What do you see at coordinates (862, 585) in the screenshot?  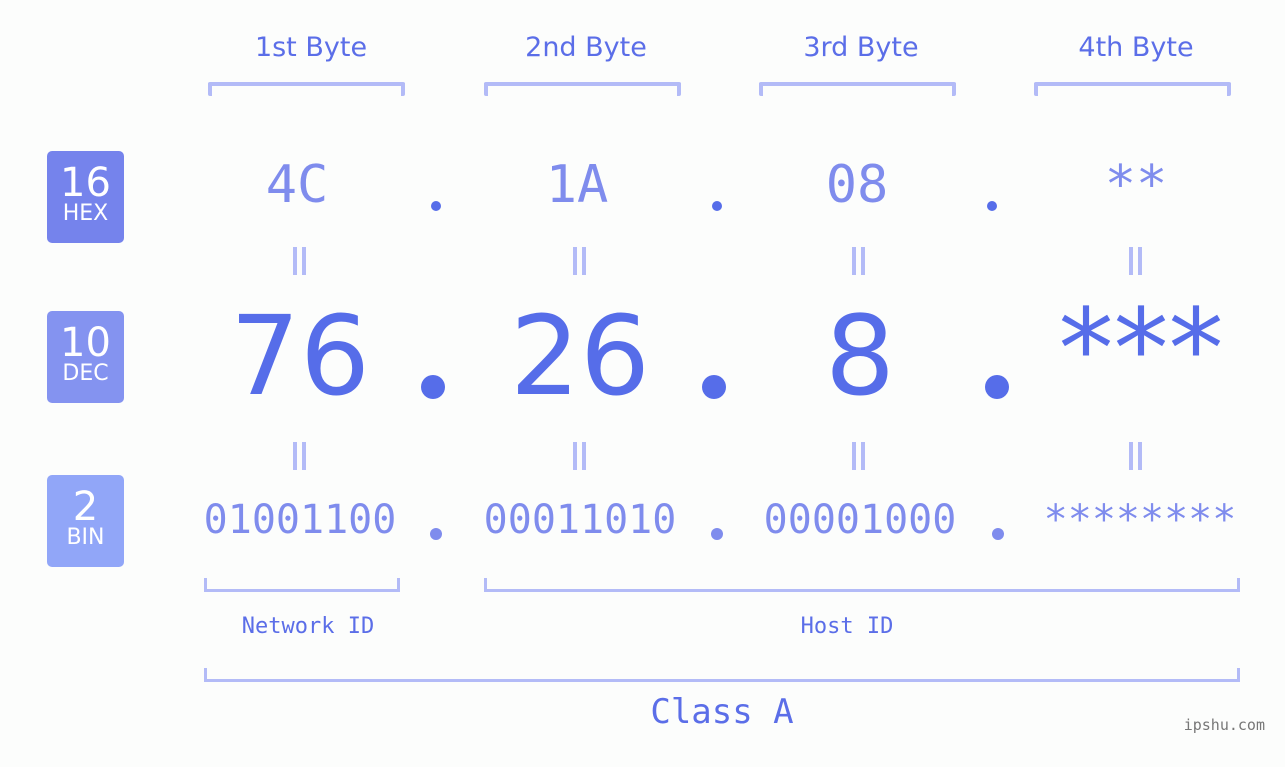 I see `host-id-bracket` at bounding box center [862, 585].